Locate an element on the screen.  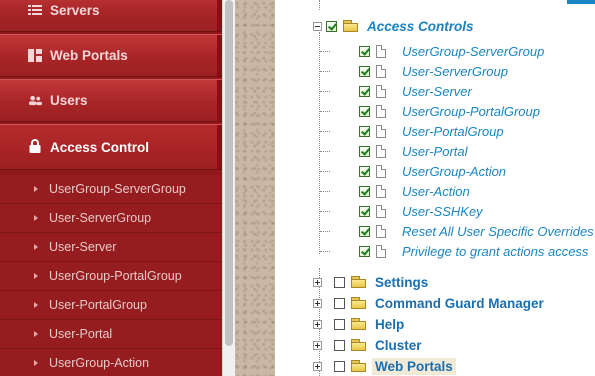
nav-item-servers: Servers is located at coordinates (111, 16).